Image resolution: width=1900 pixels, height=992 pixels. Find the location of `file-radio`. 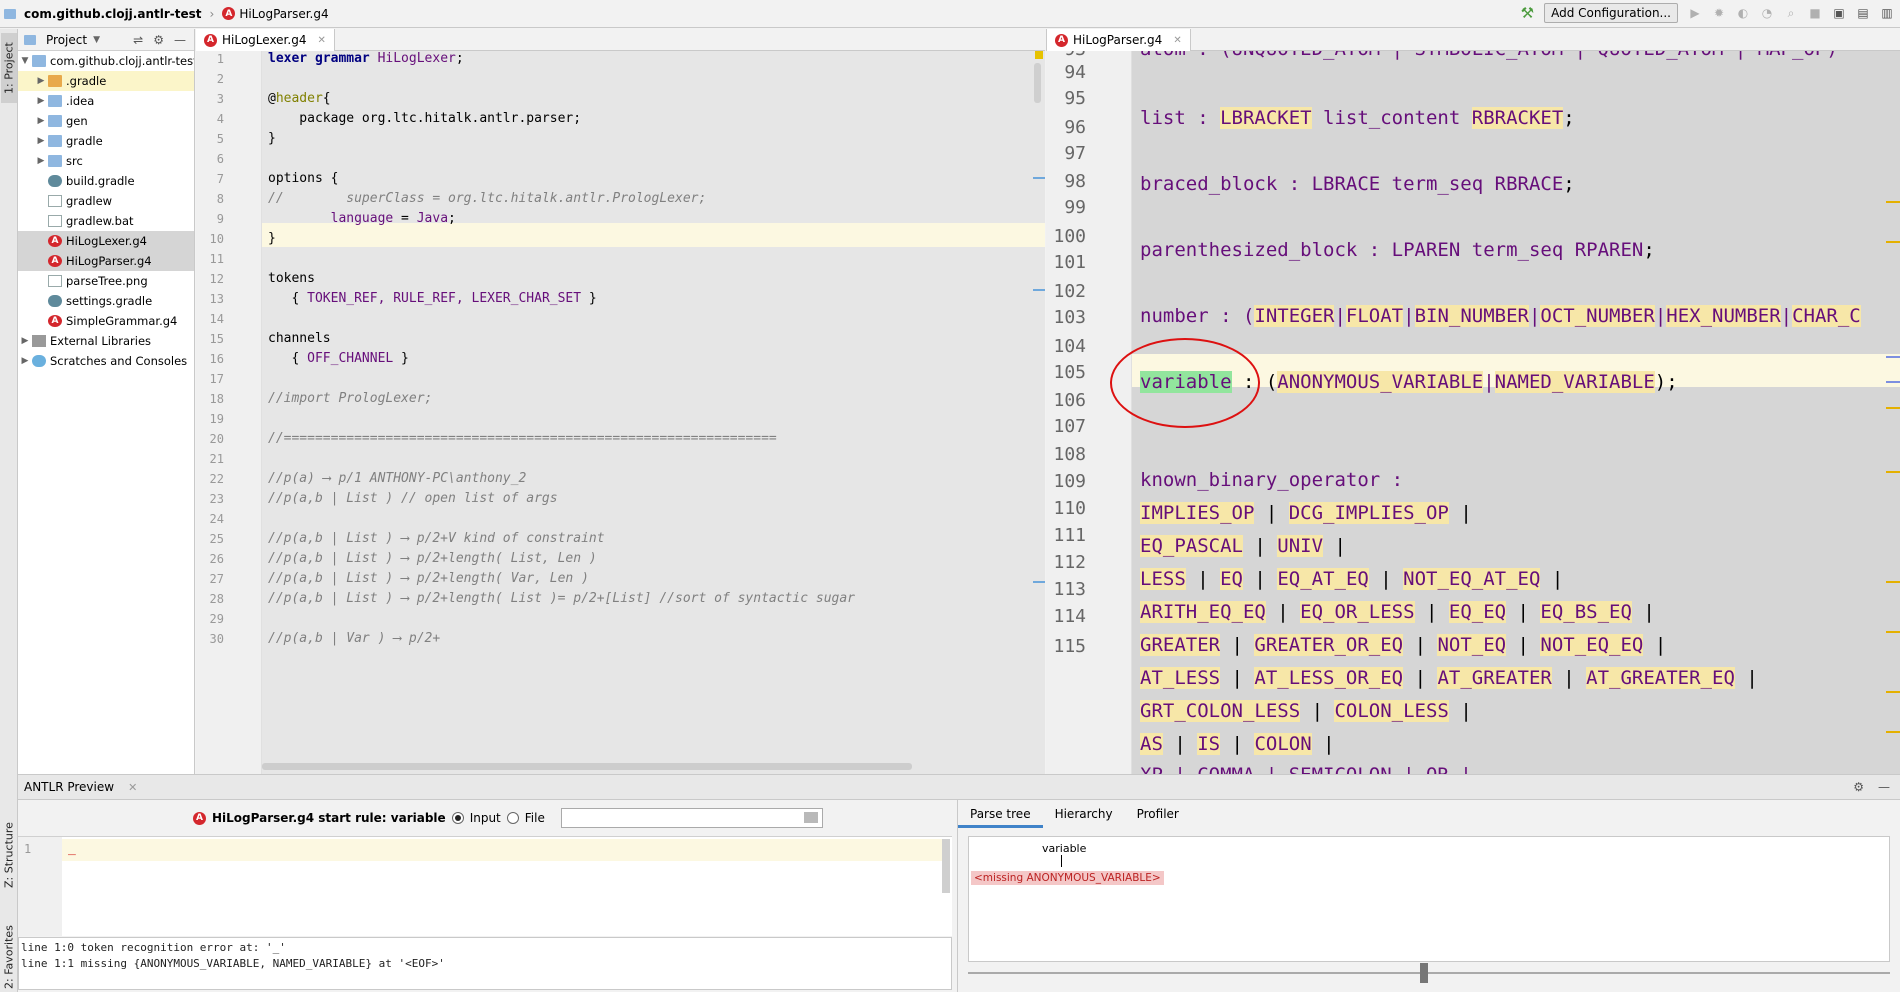

file-radio is located at coordinates (512, 818).